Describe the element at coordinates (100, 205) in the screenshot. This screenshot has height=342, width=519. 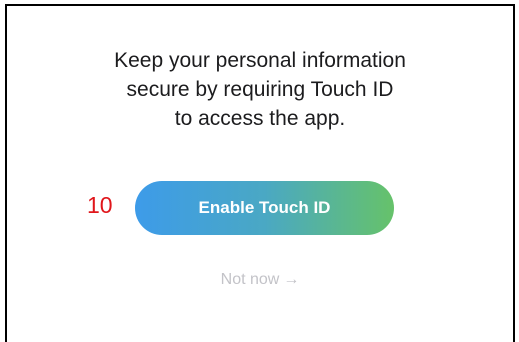
I see `step-number-label: 10` at that location.